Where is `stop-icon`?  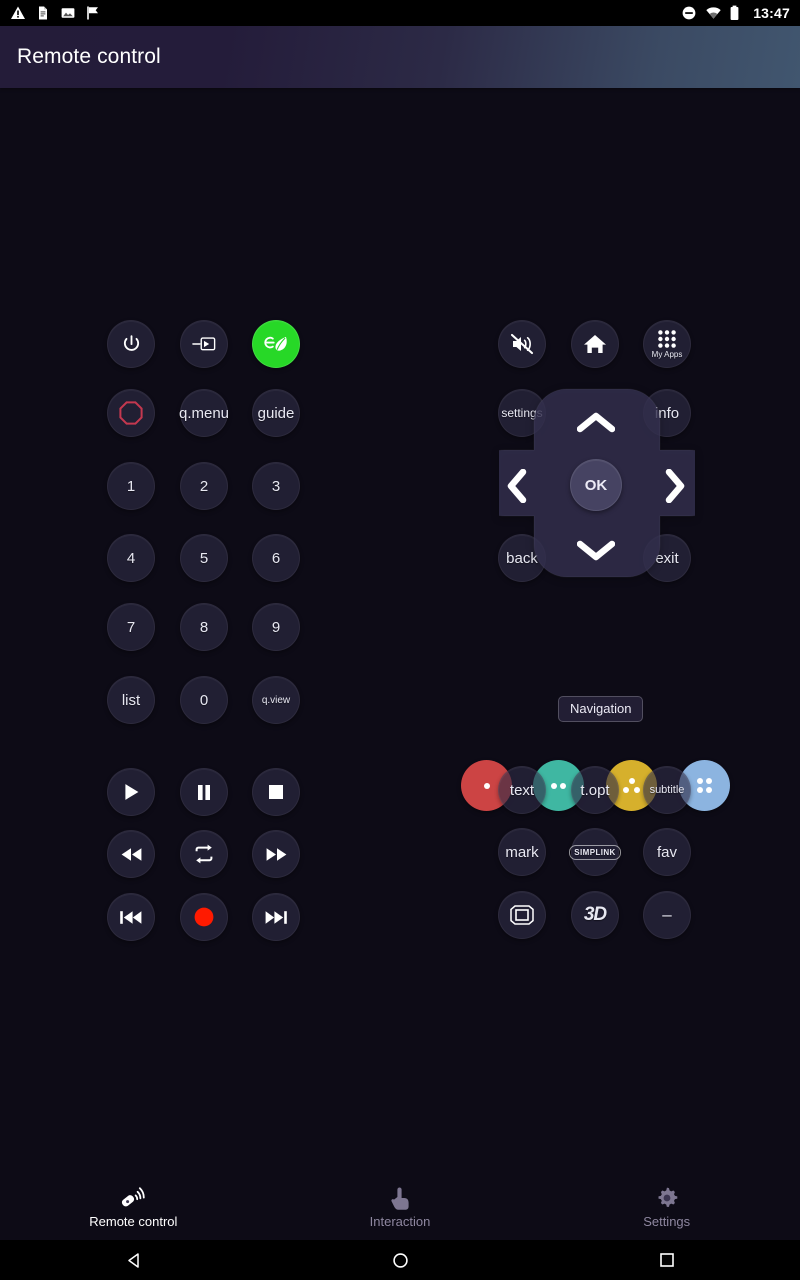
stop-icon is located at coordinates (276, 792).